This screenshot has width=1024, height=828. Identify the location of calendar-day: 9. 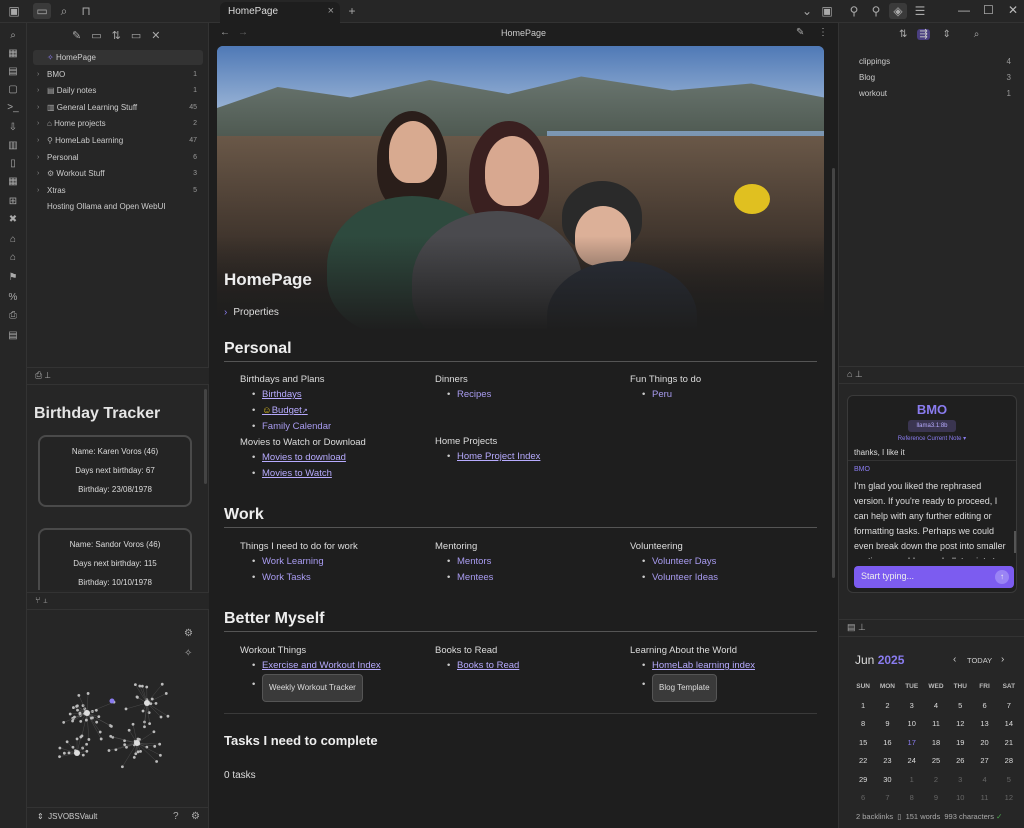
(936, 798).